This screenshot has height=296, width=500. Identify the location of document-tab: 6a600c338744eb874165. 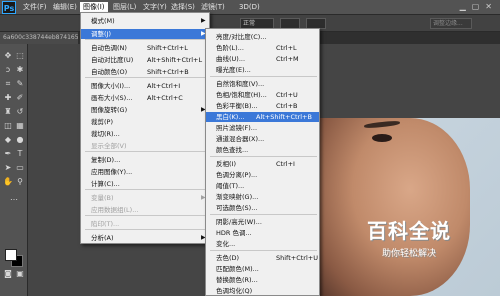
(39, 38).